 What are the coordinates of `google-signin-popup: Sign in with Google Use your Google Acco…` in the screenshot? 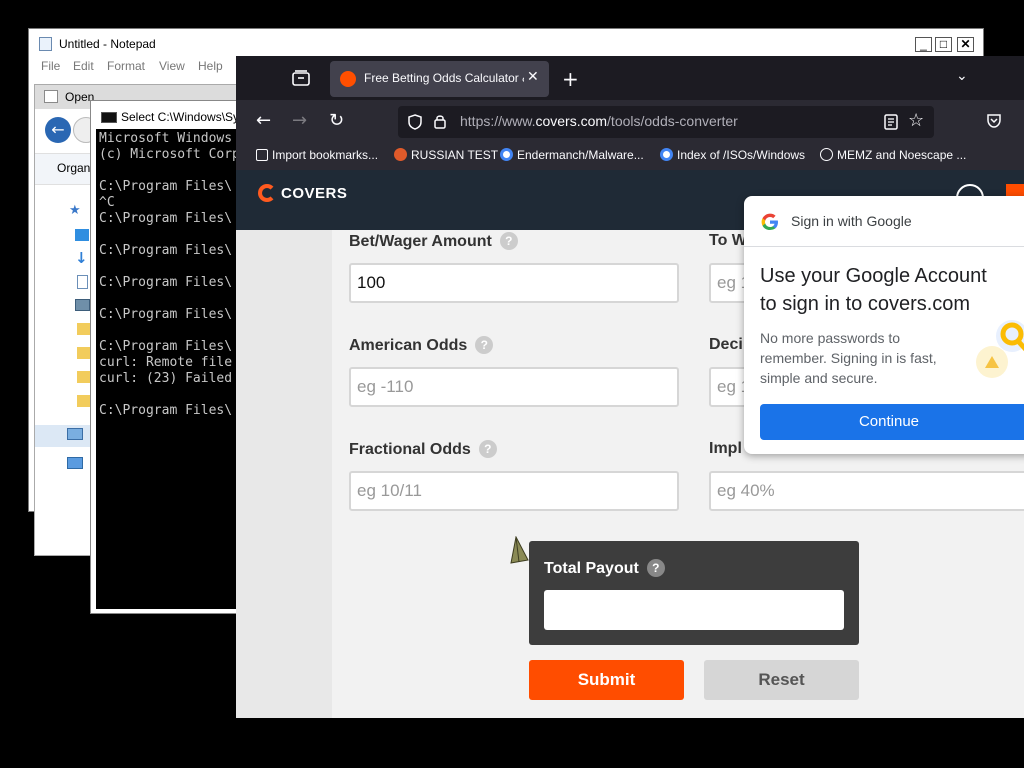 It's located at (884, 325).